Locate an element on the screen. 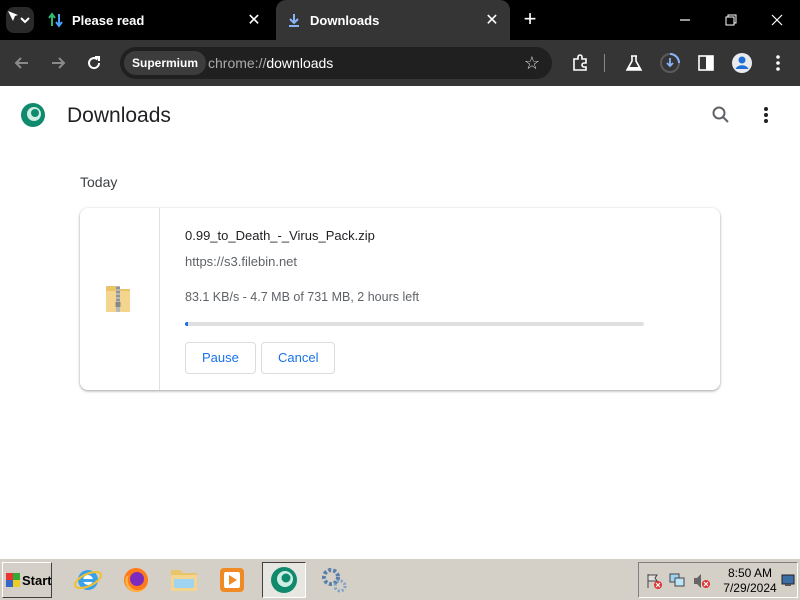 This screenshot has height=600, width=800. avatar-icon is located at coordinates (742, 63).